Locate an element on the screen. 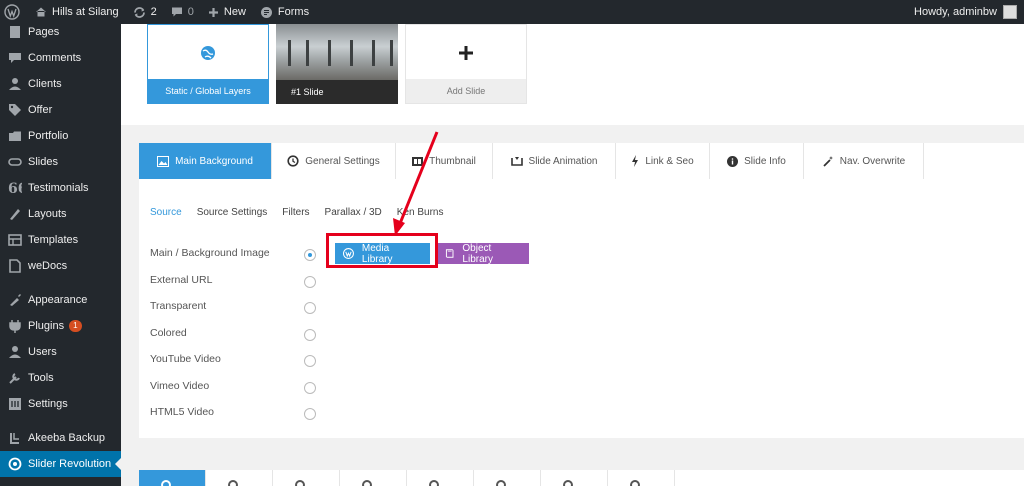 Image resolution: width=1024 pixels, height=486 pixels. tab-link-seo: Link & Seo is located at coordinates (663, 161).